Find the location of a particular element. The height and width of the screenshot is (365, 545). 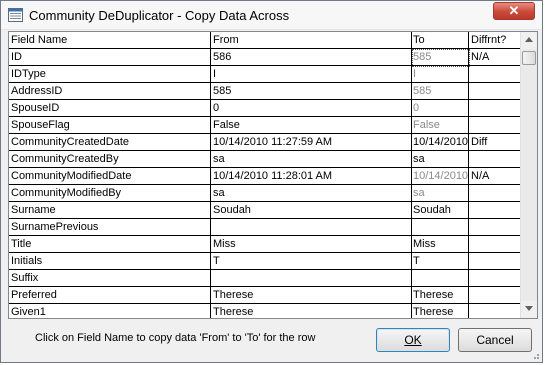

field-name-cell: CommunityCreatedBy is located at coordinates (110, 159).